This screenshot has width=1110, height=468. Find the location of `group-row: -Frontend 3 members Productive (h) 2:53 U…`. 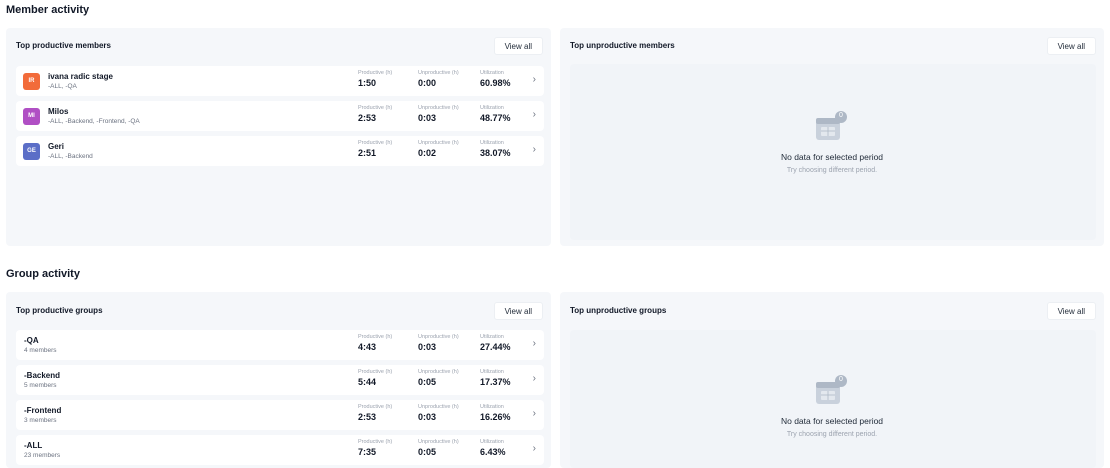

group-row: -Frontend 3 members Productive (h) 2:53 U… is located at coordinates (280, 415).